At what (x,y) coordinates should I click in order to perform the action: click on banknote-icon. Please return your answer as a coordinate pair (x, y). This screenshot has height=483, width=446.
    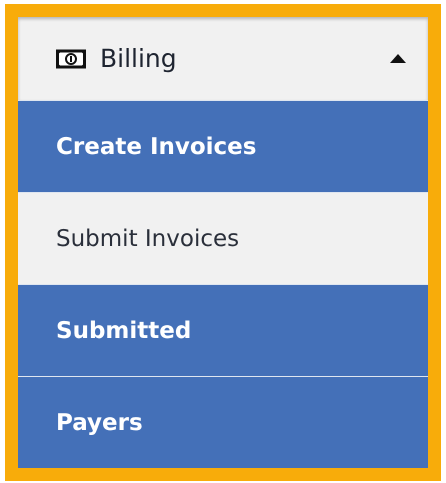
    Looking at the image, I should click on (71, 58).